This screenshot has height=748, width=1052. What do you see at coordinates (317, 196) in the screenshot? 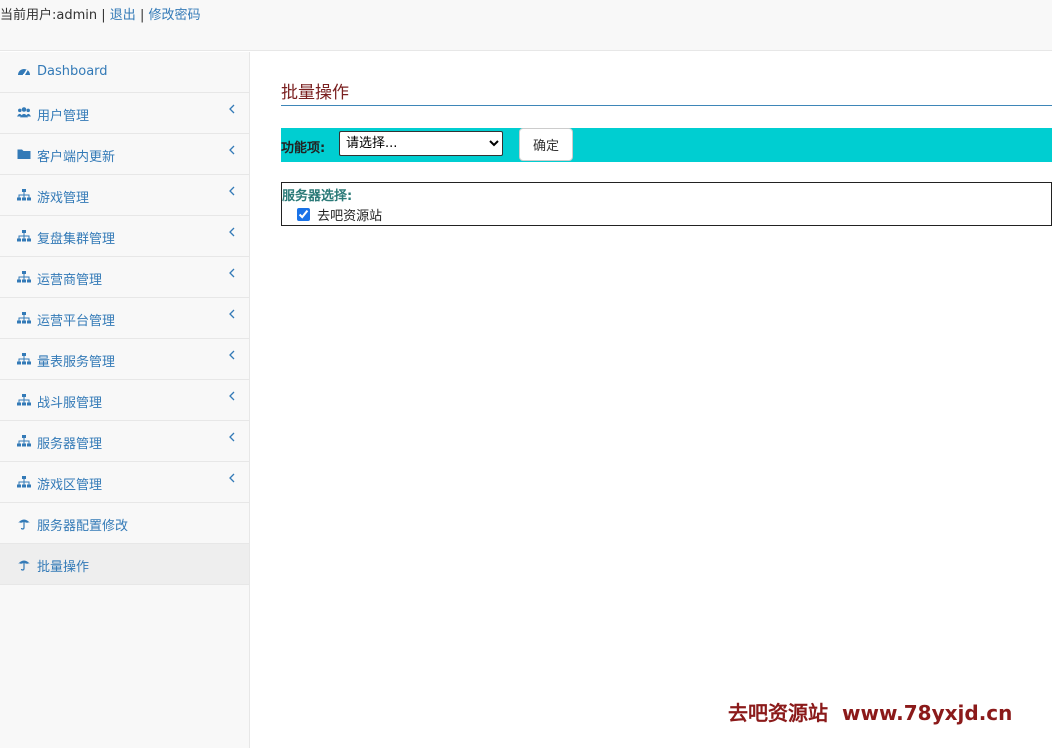
I see `server-section-title: 服务器选择:` at bounding box center [317, 196].